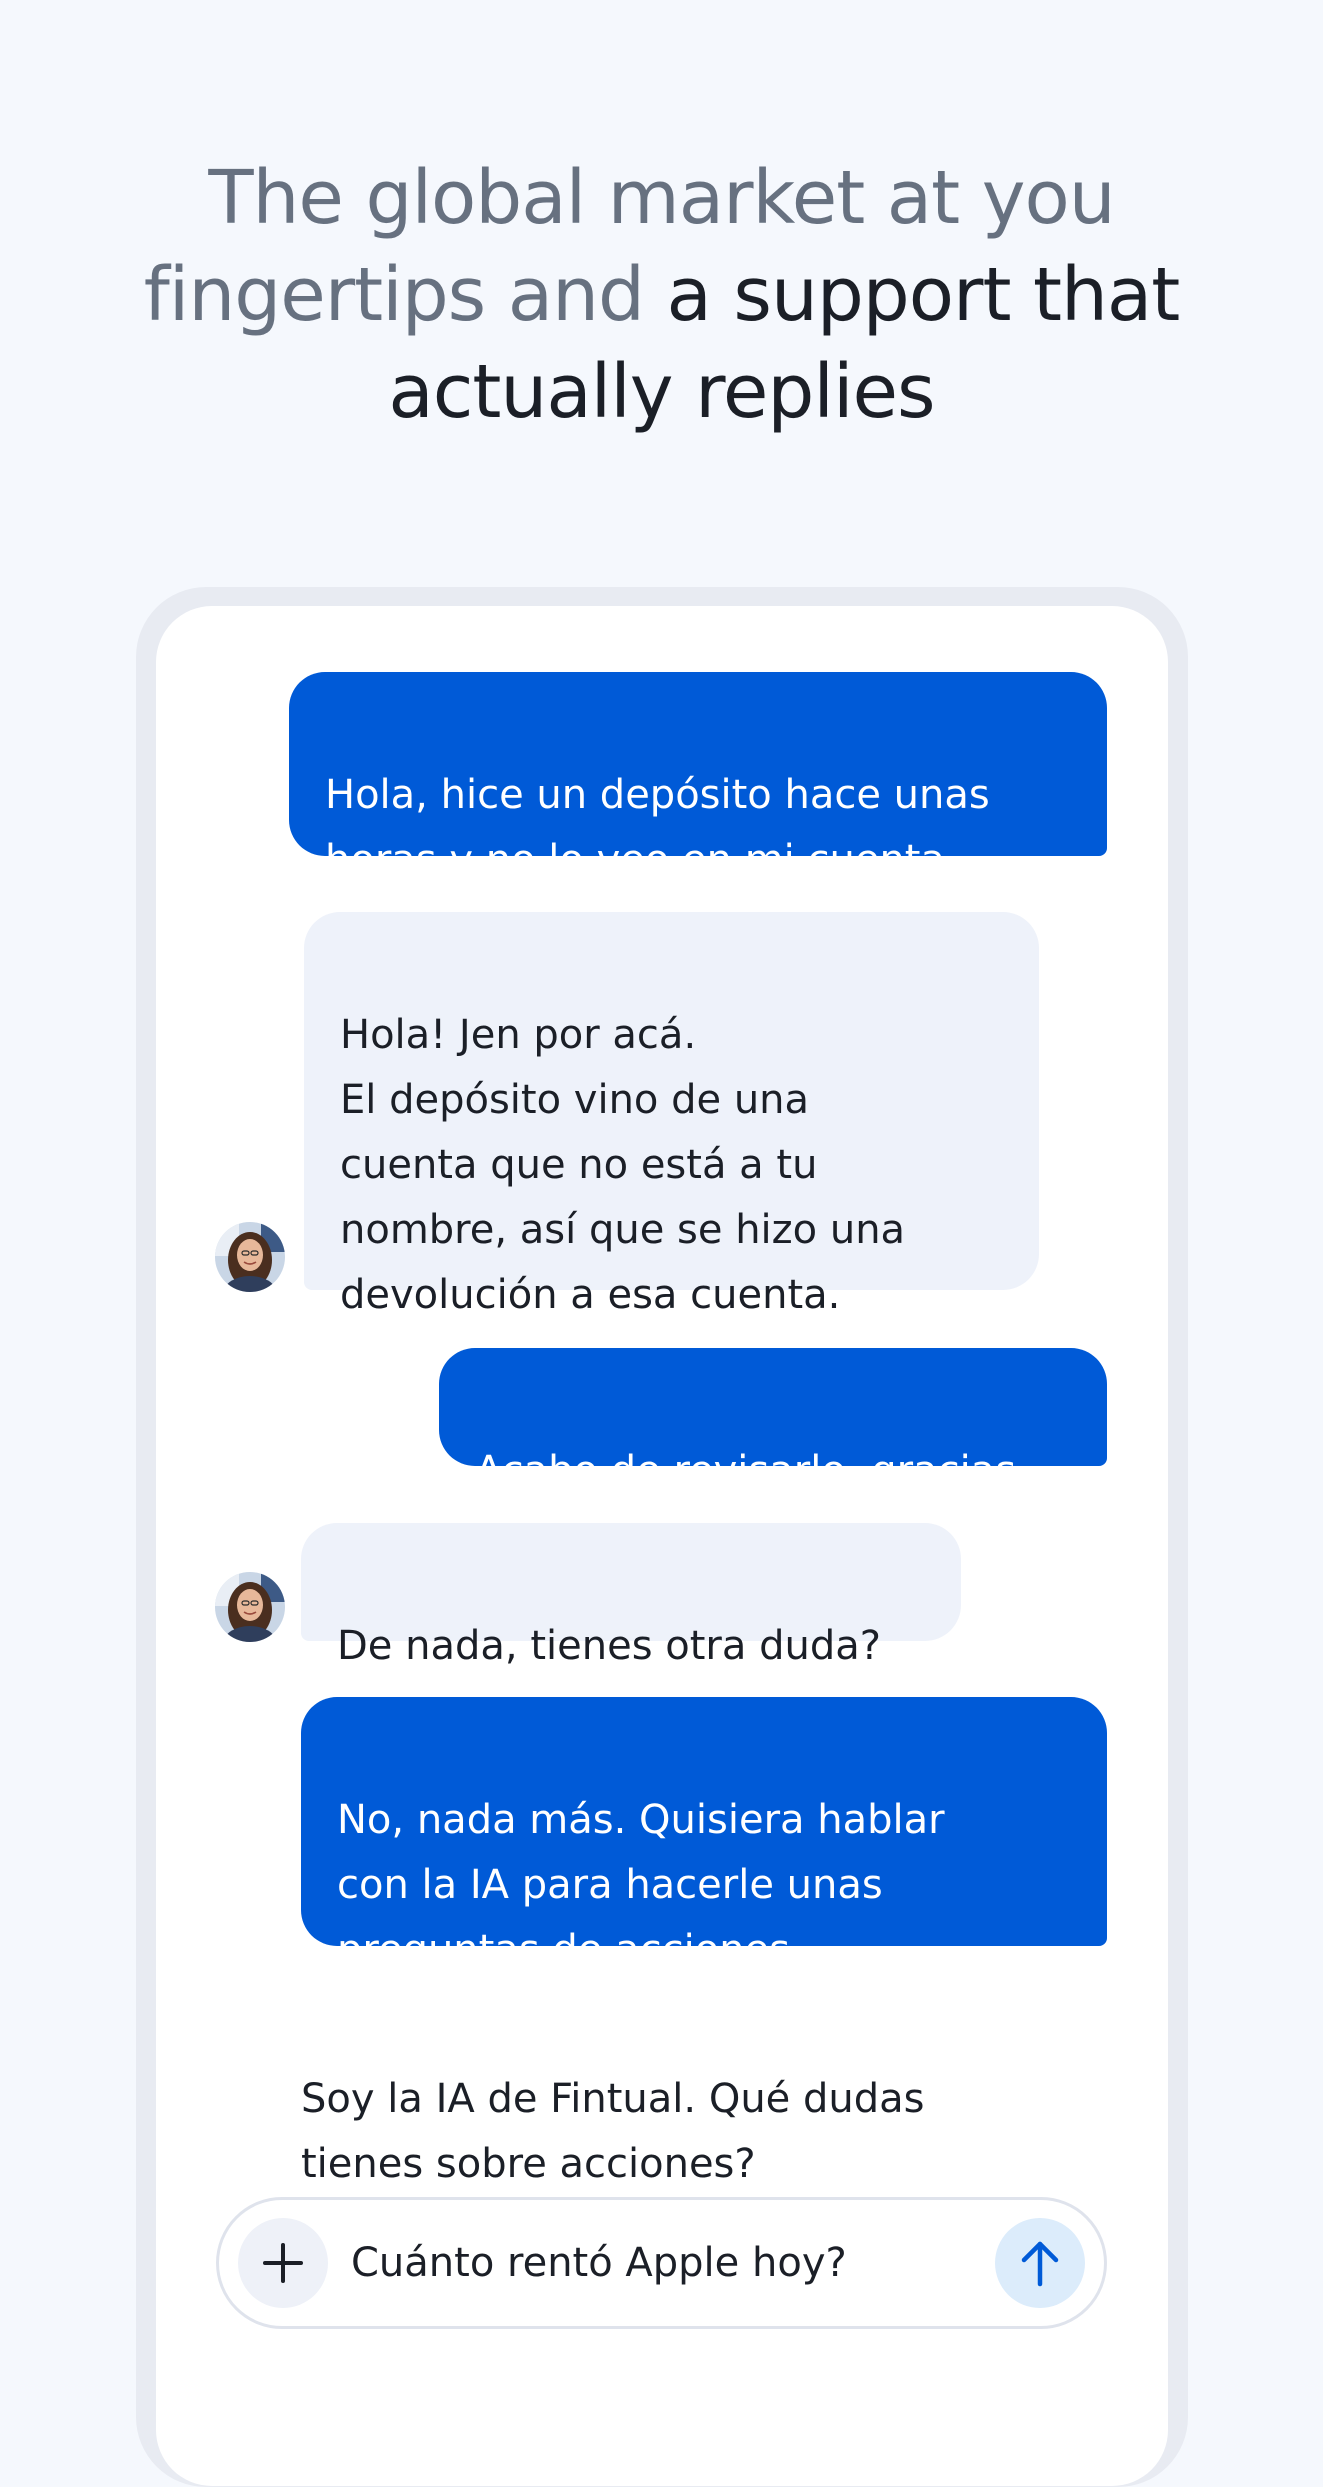 The image size is (1323, 2487). I want to click on plus-icon, so click(283, 2263).